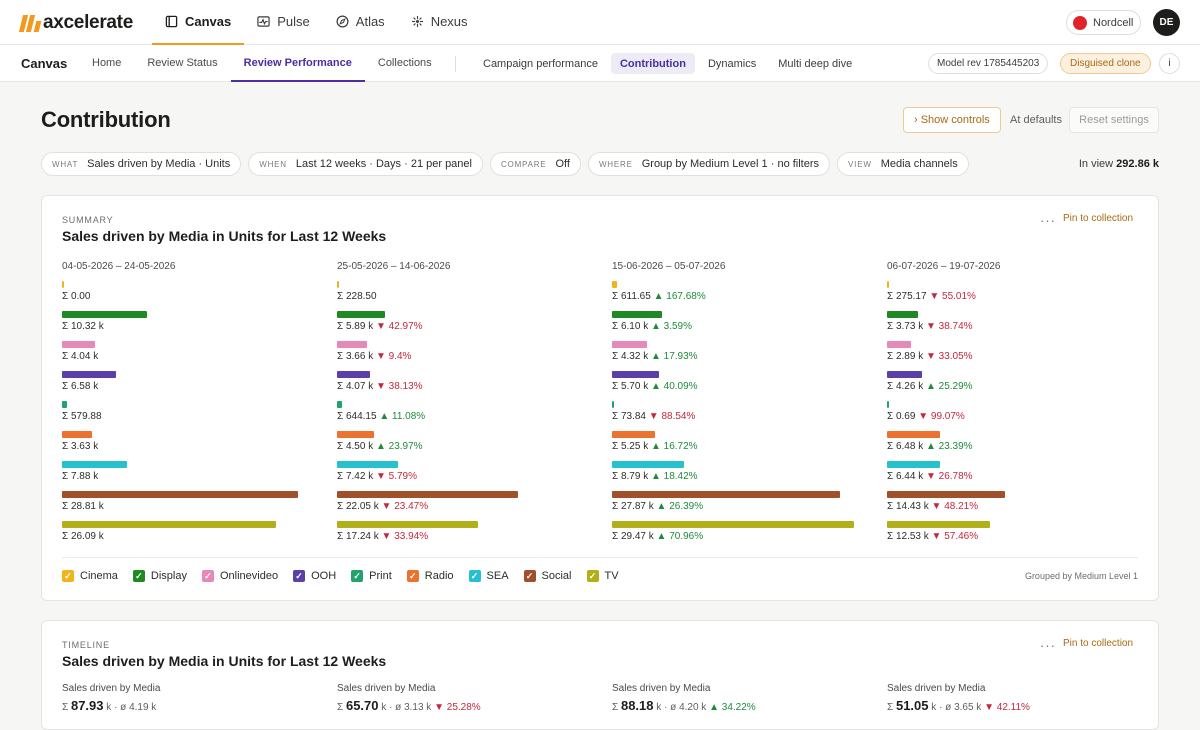 The height and width of the screenshot is (730, 1200). What do you see at coordinates (159, 576) in the screenshot?
I see `legend-item-display: ✓ Display` at bounding box center [159, 576].